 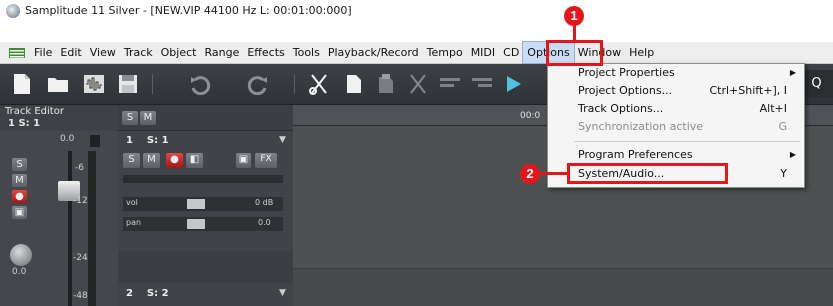 I want to click on track-1-volume-row: vol 0 dB, so click(x=203, y=204).